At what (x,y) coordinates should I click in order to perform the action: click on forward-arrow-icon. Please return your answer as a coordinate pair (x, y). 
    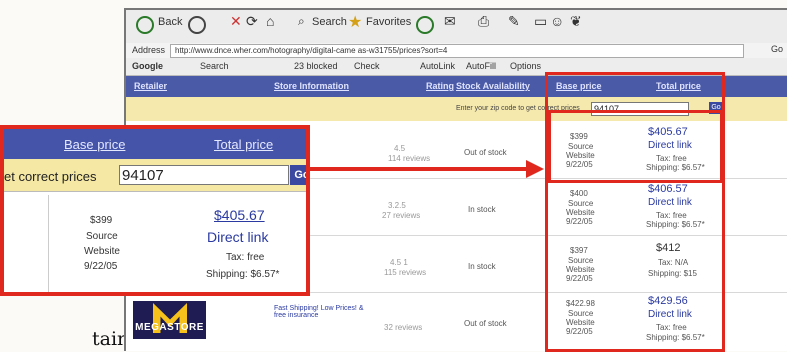
    Looking at the image, I should click on (197, 25).